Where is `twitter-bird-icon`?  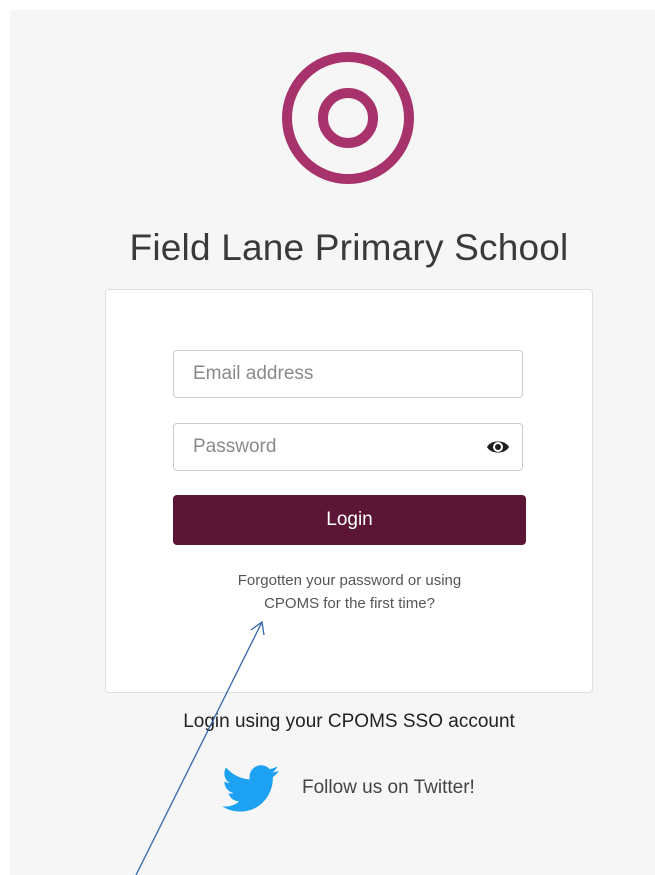 twitter-bird-icon is located at coordinates (250, 788).